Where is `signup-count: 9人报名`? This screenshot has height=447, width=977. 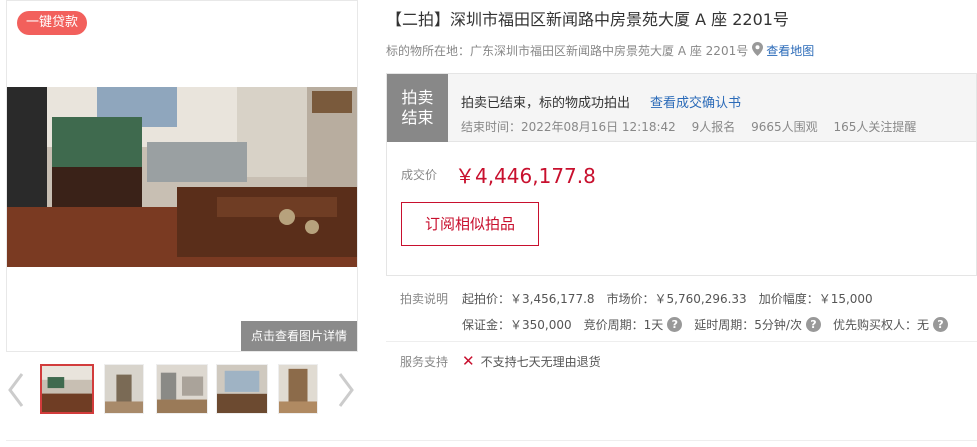 signup-count: 9人报名 is located at coordinates (713, 127).